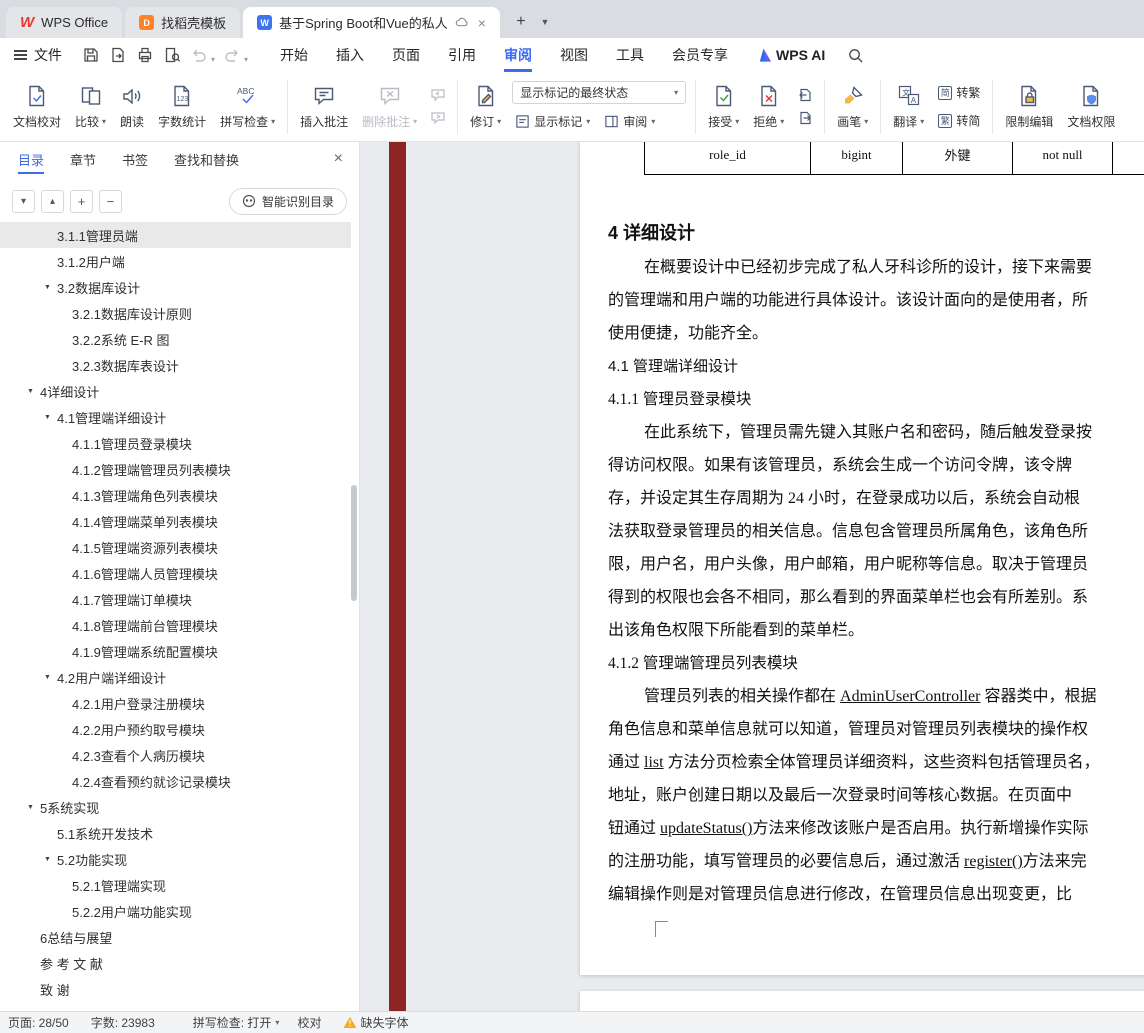 The height and width of the screenshot is (1033, 1144). What do you see at coordinates (90, 55) in the screenshot?
I see `save-button` at bounding box center [90, 55].